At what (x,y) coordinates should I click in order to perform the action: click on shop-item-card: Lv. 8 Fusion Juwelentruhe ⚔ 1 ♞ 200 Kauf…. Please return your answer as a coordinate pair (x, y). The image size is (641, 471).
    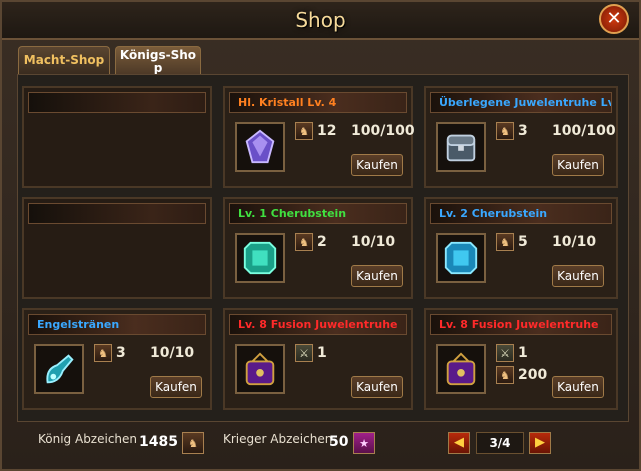
    Looking at the image, I should click on (521, 359).